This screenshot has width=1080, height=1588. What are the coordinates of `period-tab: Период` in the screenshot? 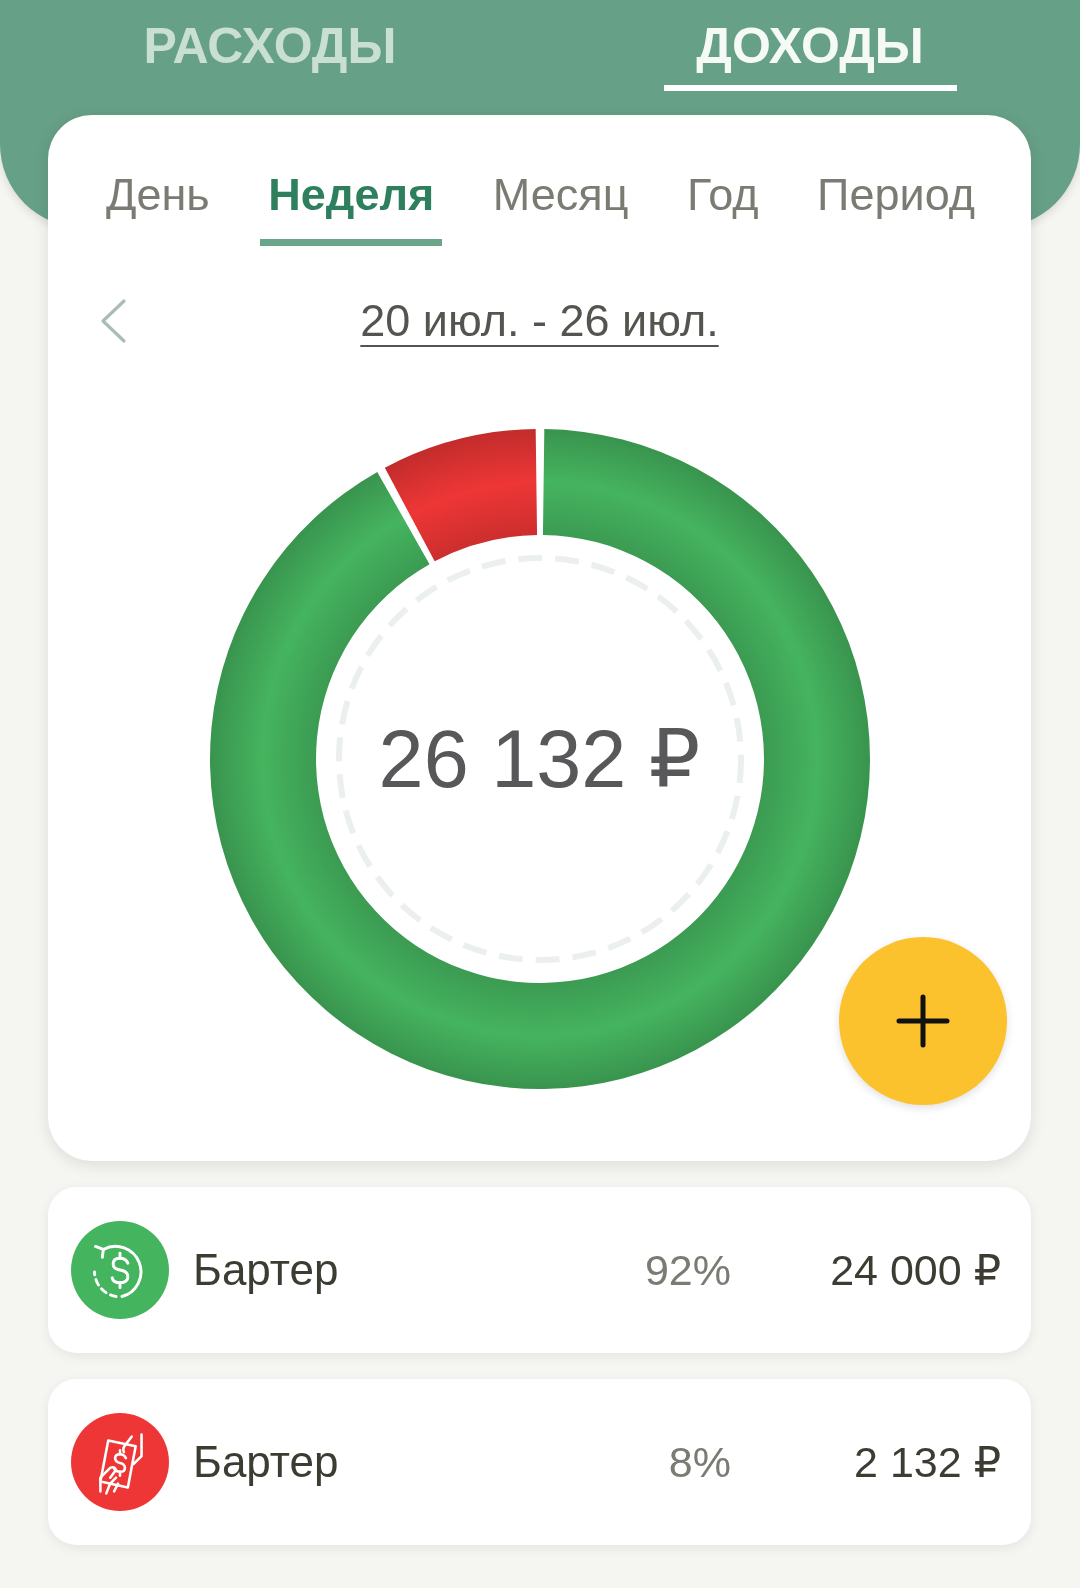 It's located at (896, 207).